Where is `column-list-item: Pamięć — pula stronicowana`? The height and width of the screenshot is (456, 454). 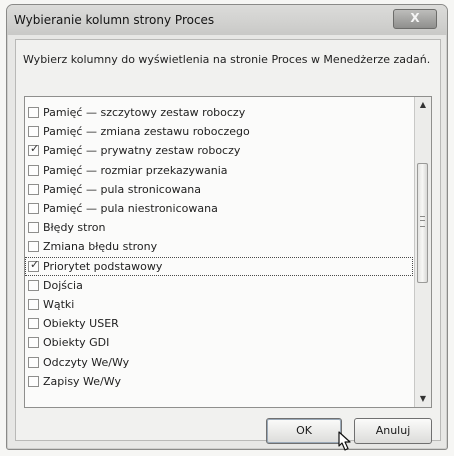 column-list-item: Pamięć — pula stronicowana is located at coordinates (219, 189).